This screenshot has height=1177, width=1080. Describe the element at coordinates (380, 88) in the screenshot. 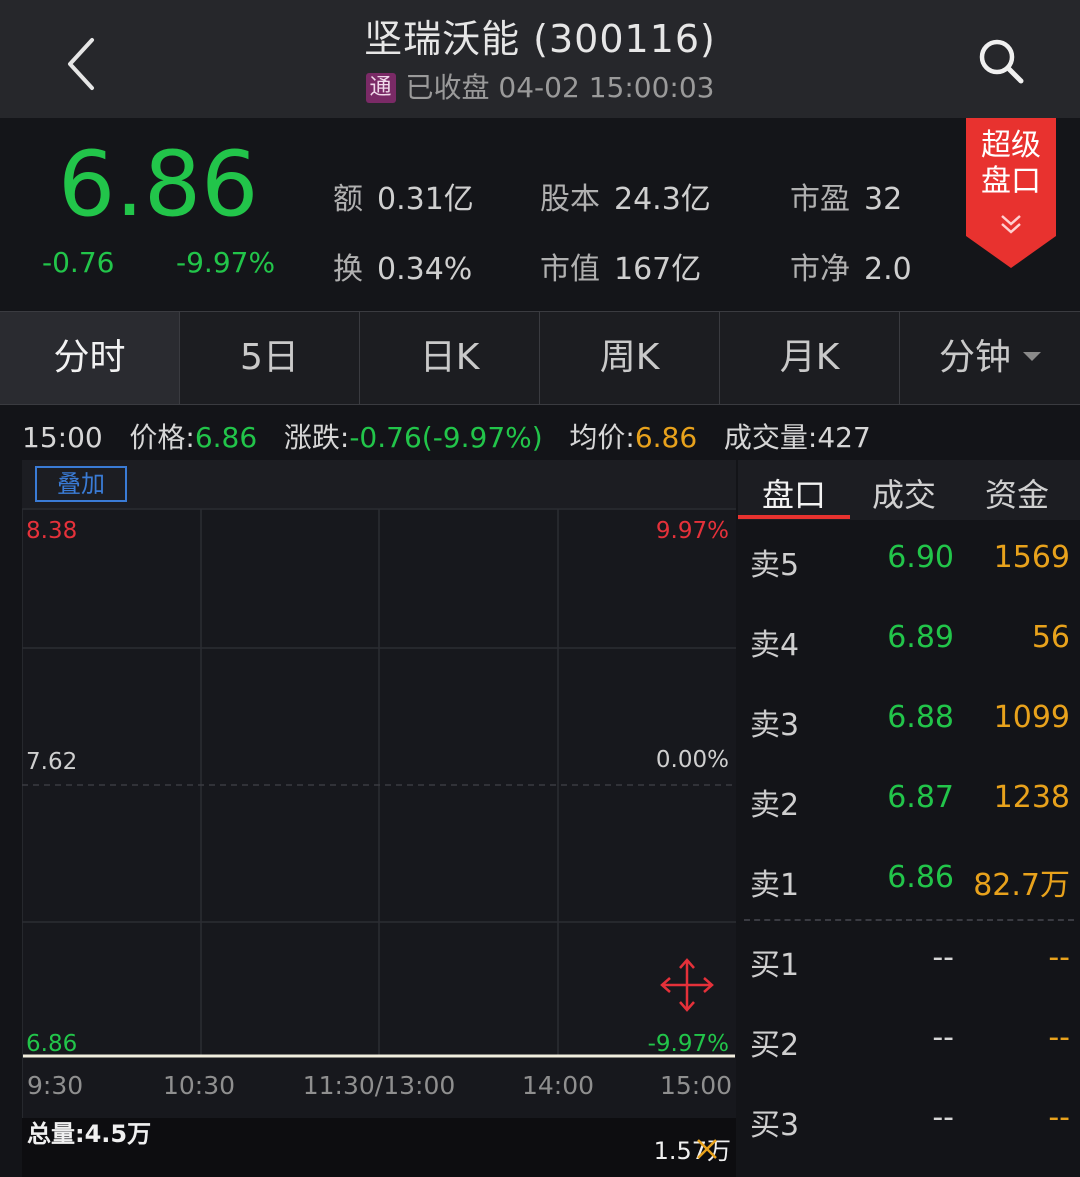

I see `connect-badge: 通` at that location.